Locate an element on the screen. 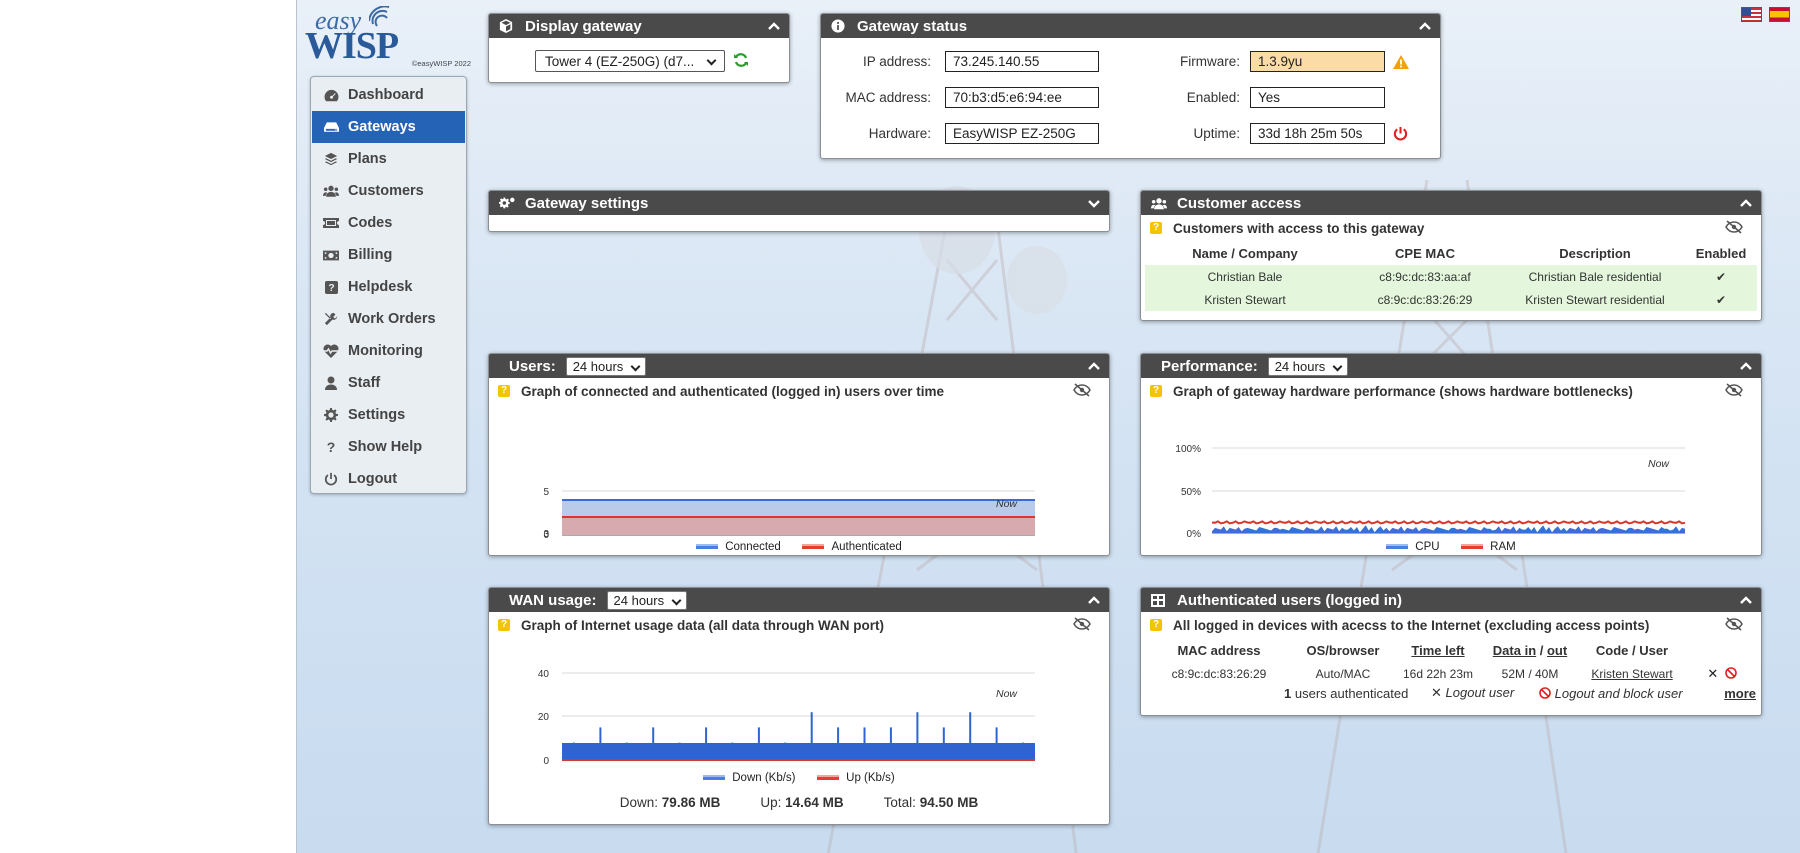  column-header: MAC address is located at coordinates (1219, 650).